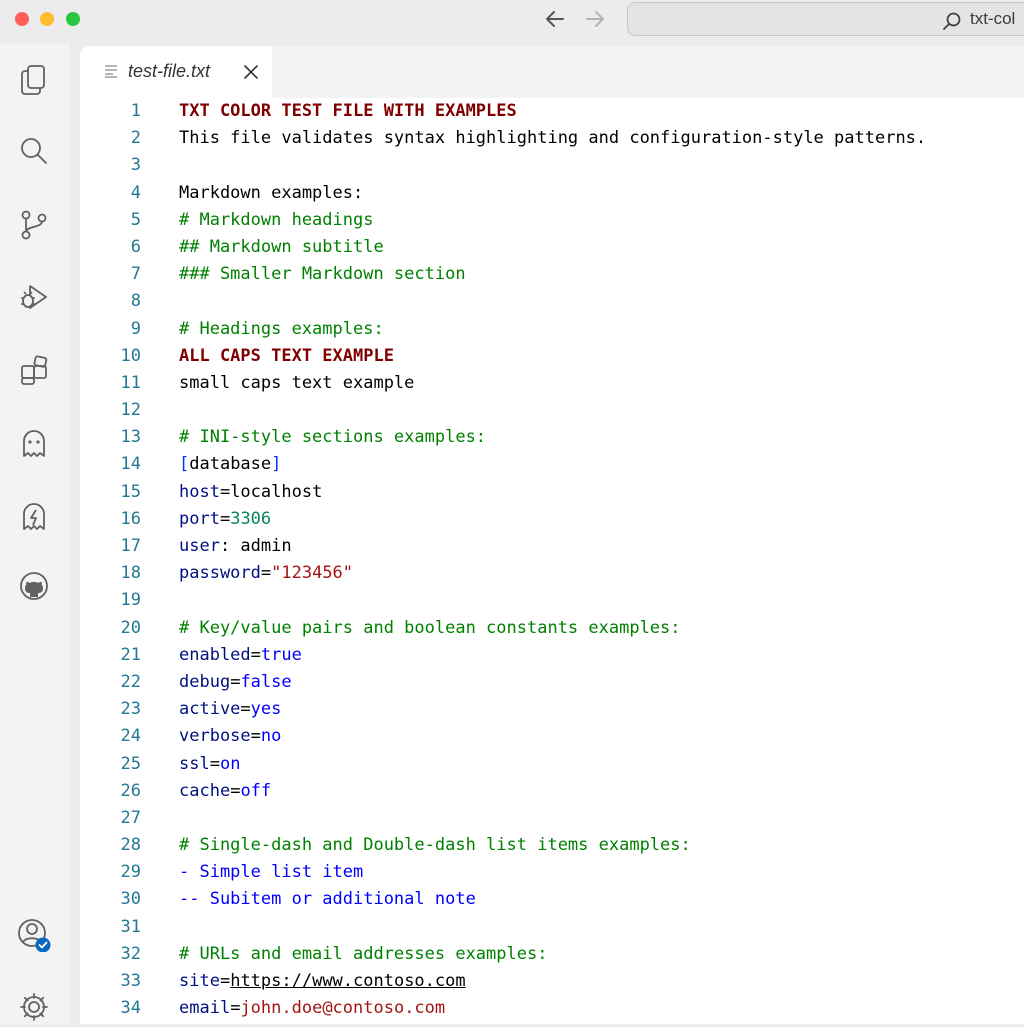 The image size is (1024, 1027). Describe the element at coordinates (135, 138) in the screenshot. I see `line-number: 2` at that location.